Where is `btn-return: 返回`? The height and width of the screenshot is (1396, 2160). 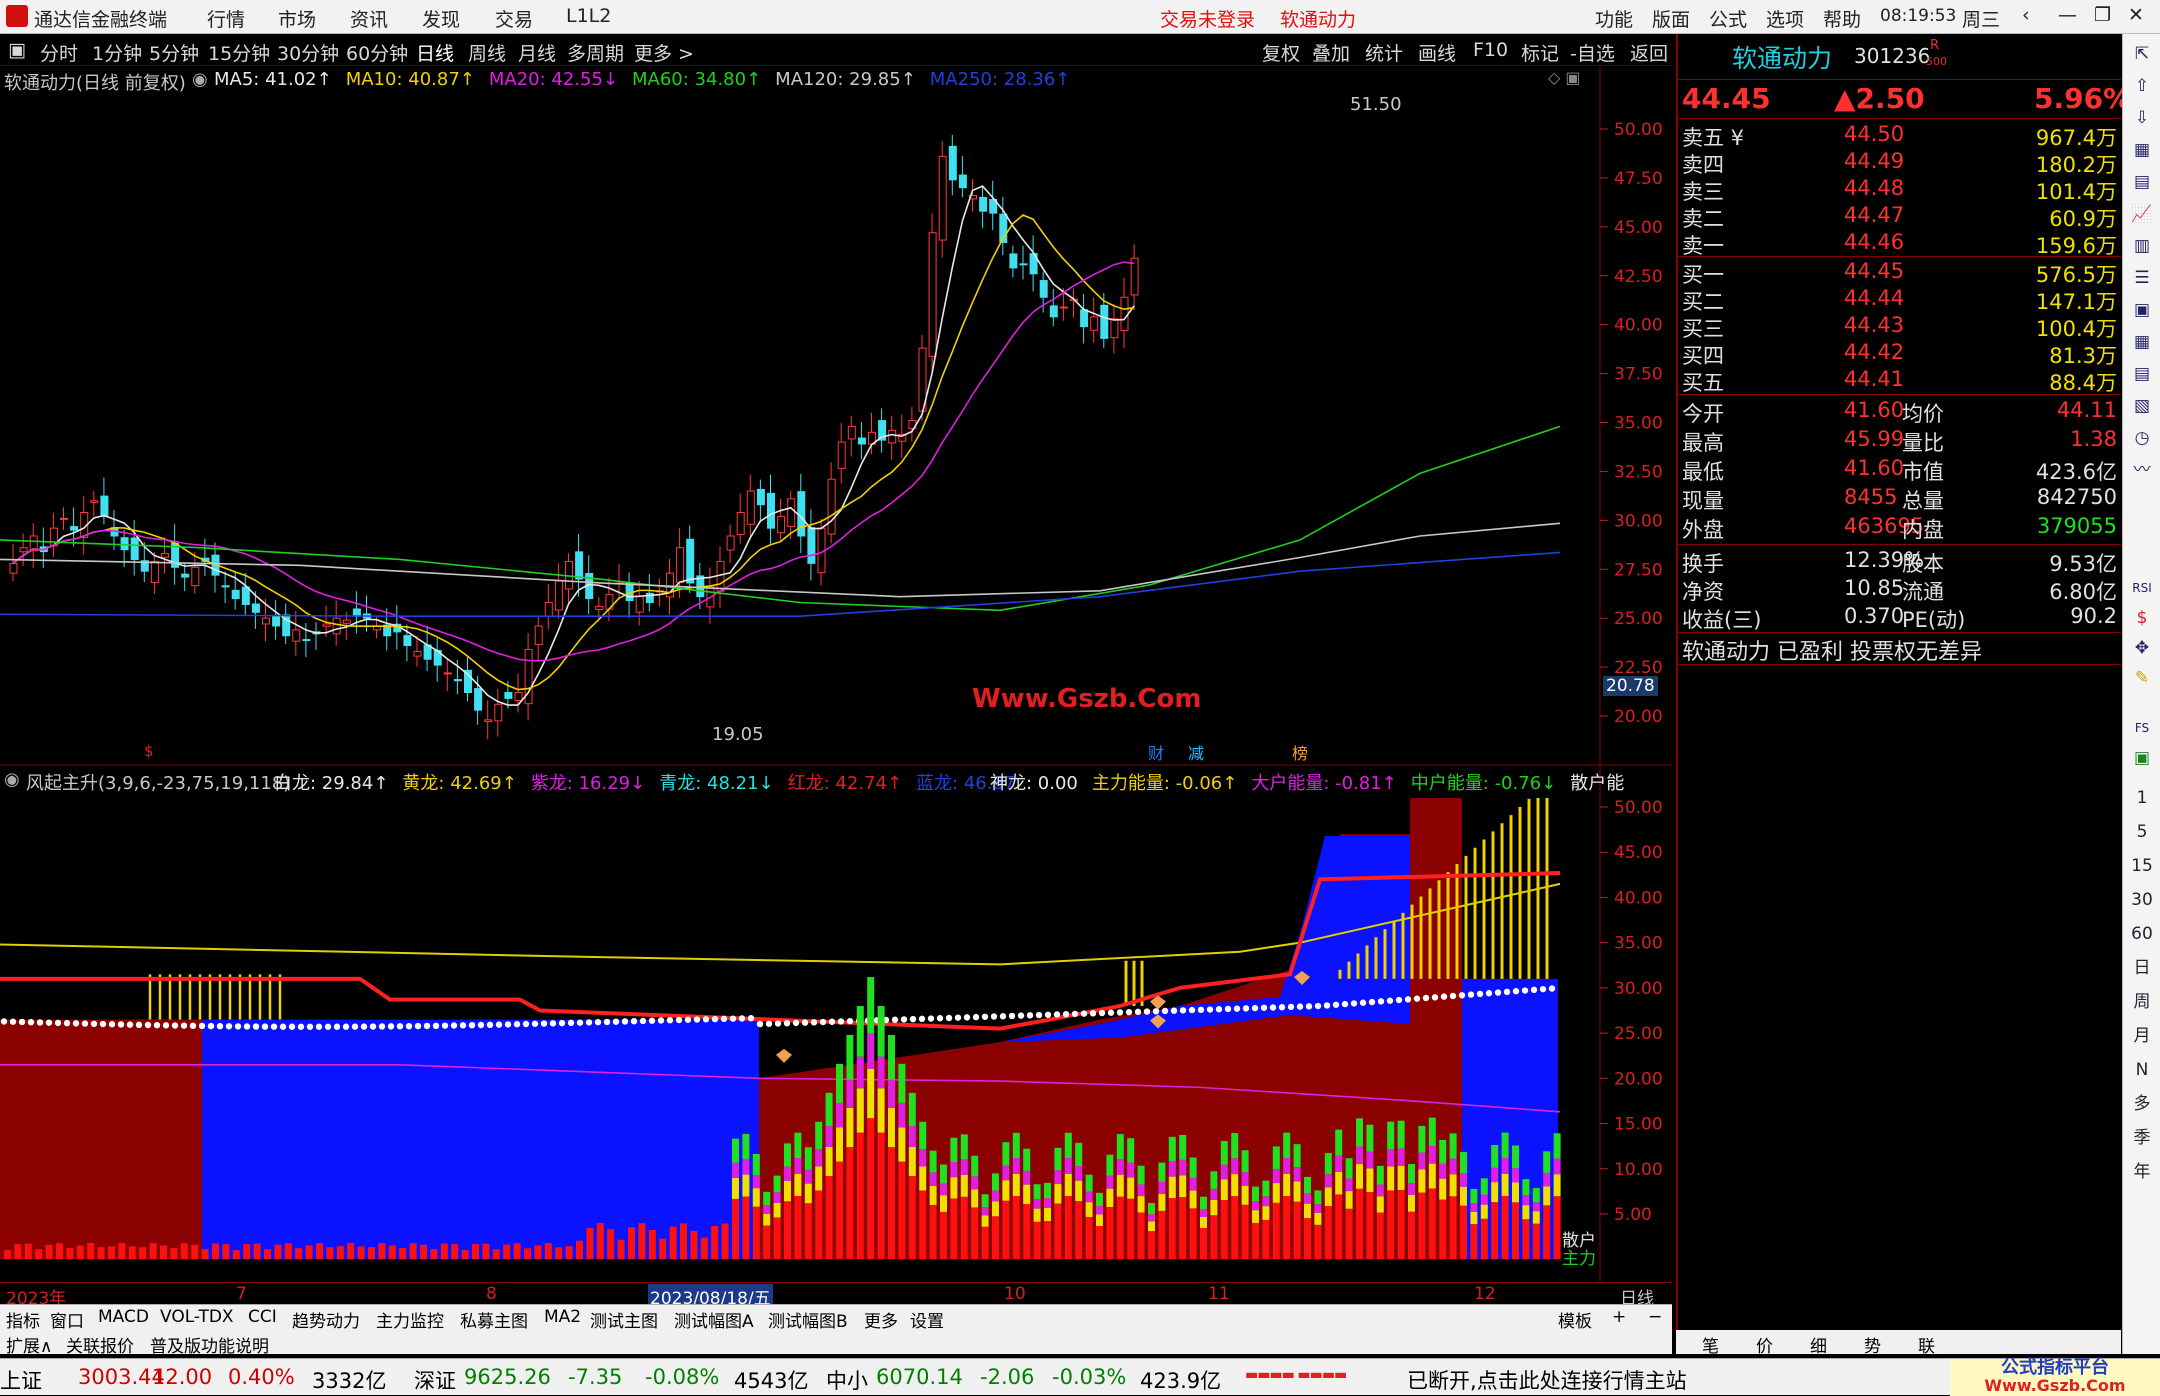
btn-return: 返回 is located at coordinates (1649, 52).